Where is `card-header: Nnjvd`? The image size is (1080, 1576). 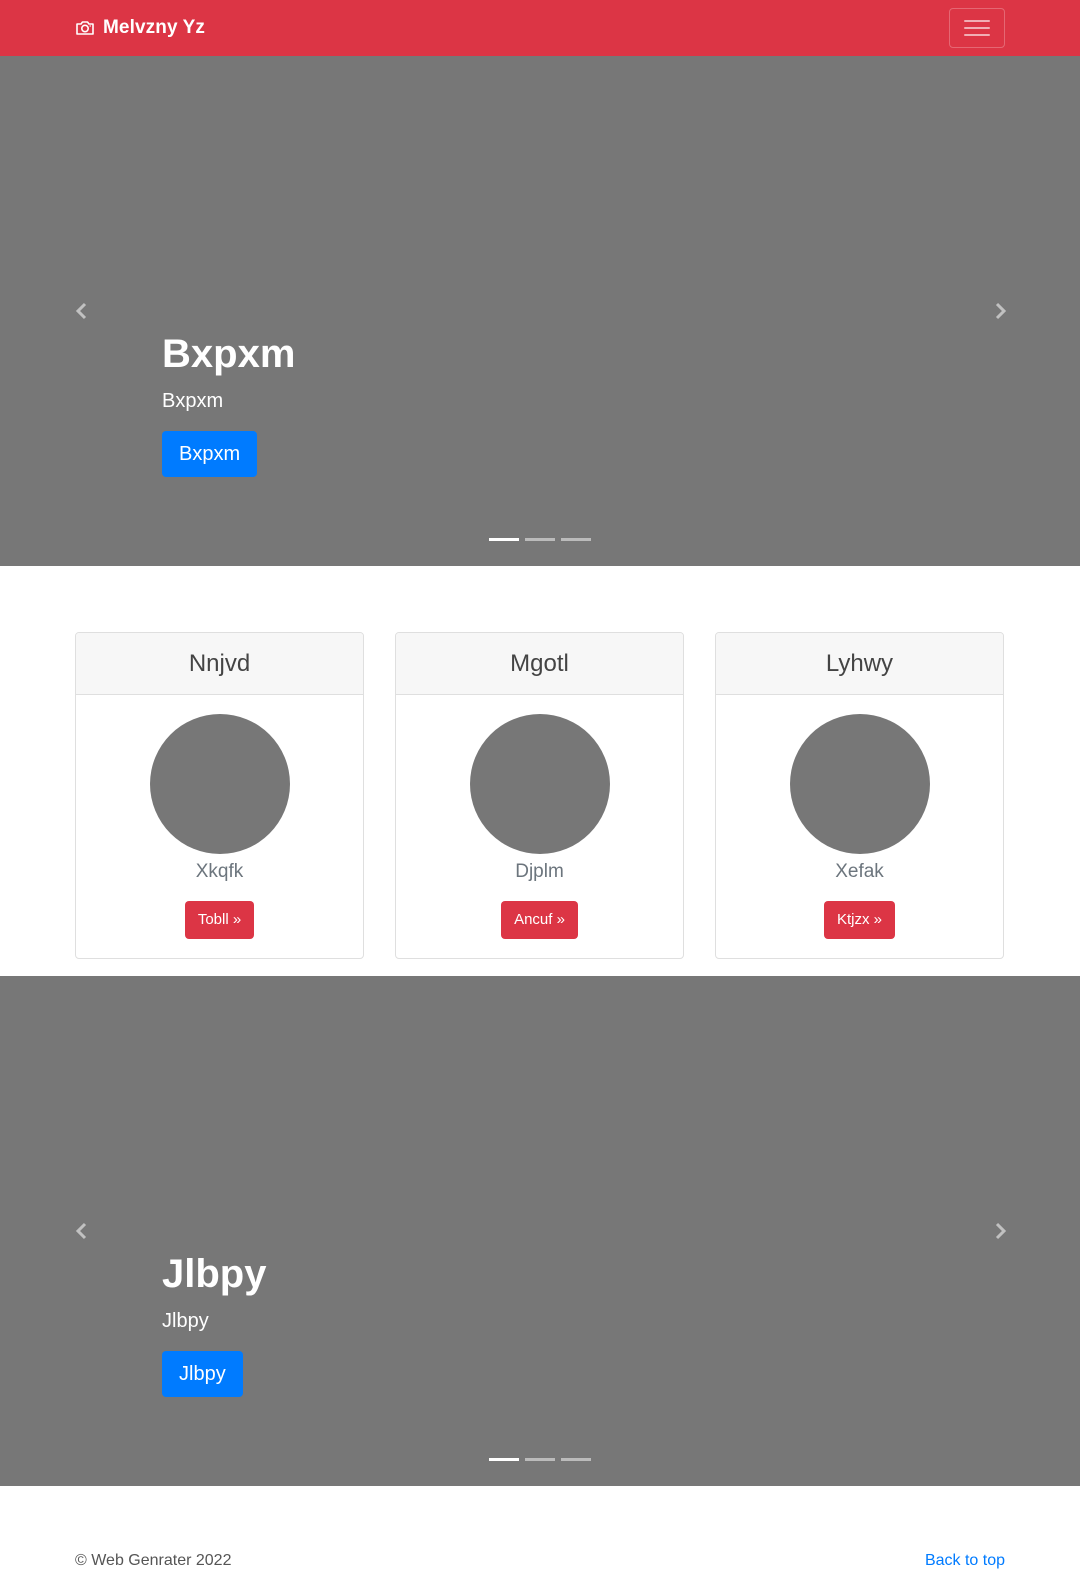 card-header: Nnjvd is located at coordinates (219, 664).